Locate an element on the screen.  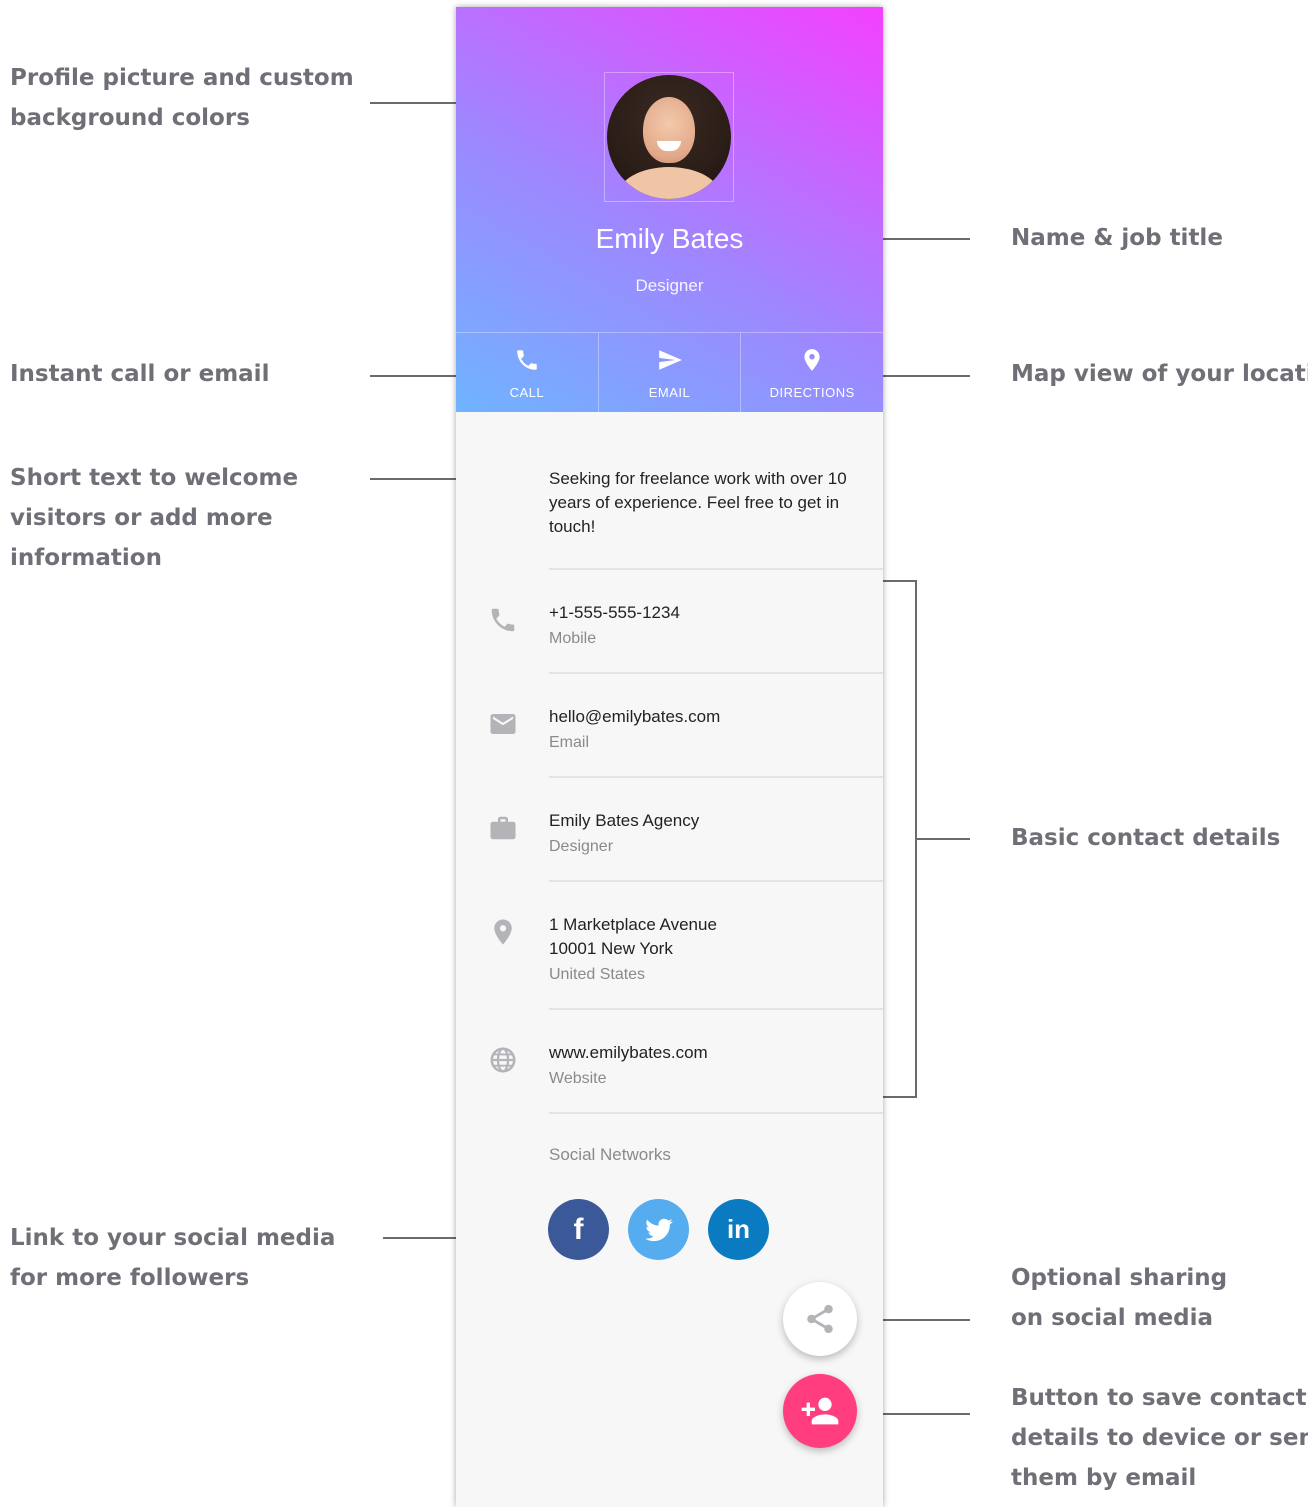
avatar is located at coordinates (669, 137).